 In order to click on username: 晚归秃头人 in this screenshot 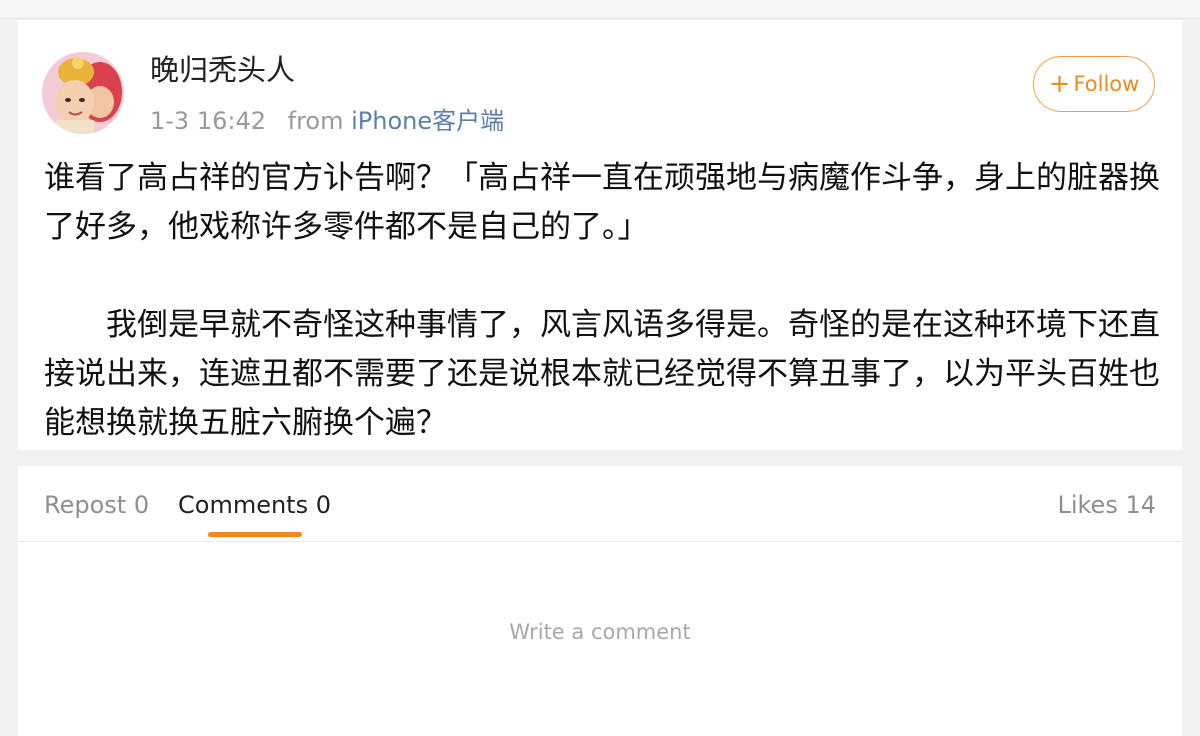, I will do `click(222, 70)`.